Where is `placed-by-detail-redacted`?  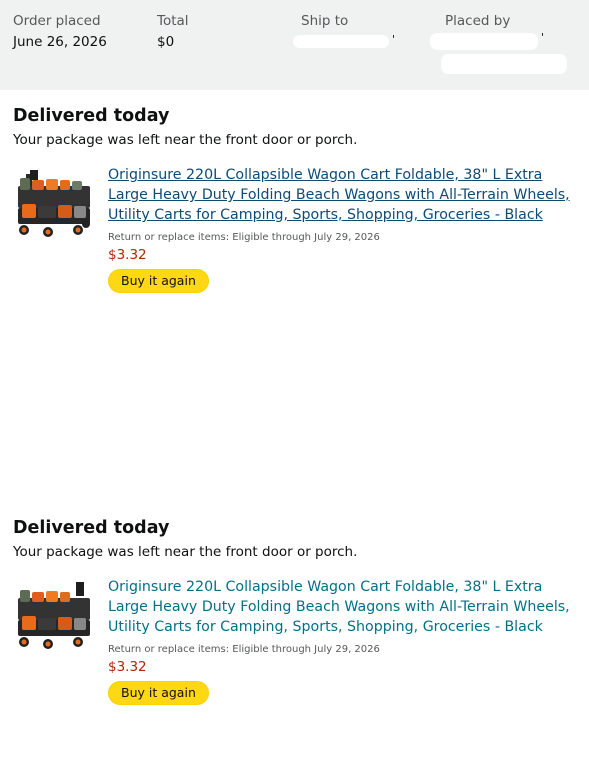 placed-by-detail-redacted is located at coordinates (504, 64).